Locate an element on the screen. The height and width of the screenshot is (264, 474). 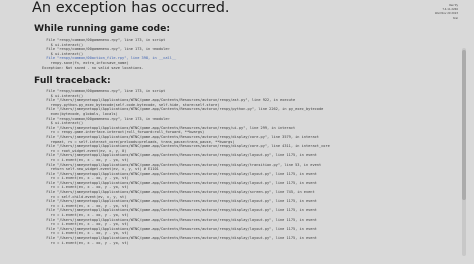
vertical-scrollbar is located at coordinates (464, 152).